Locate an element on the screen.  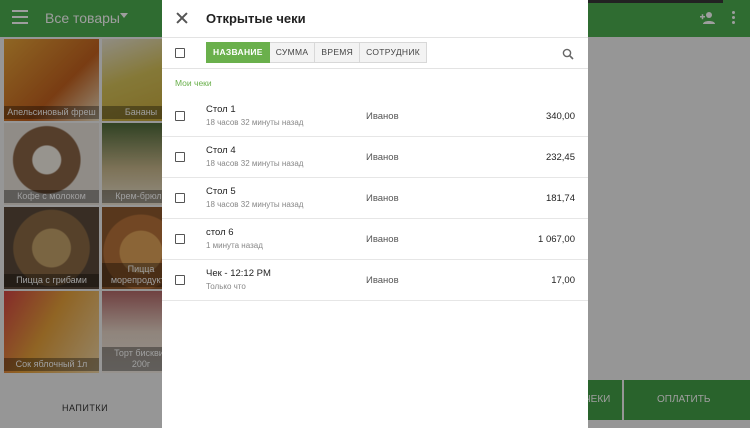
receipt-sum: 232,45 is located at coordinates (560, 157).